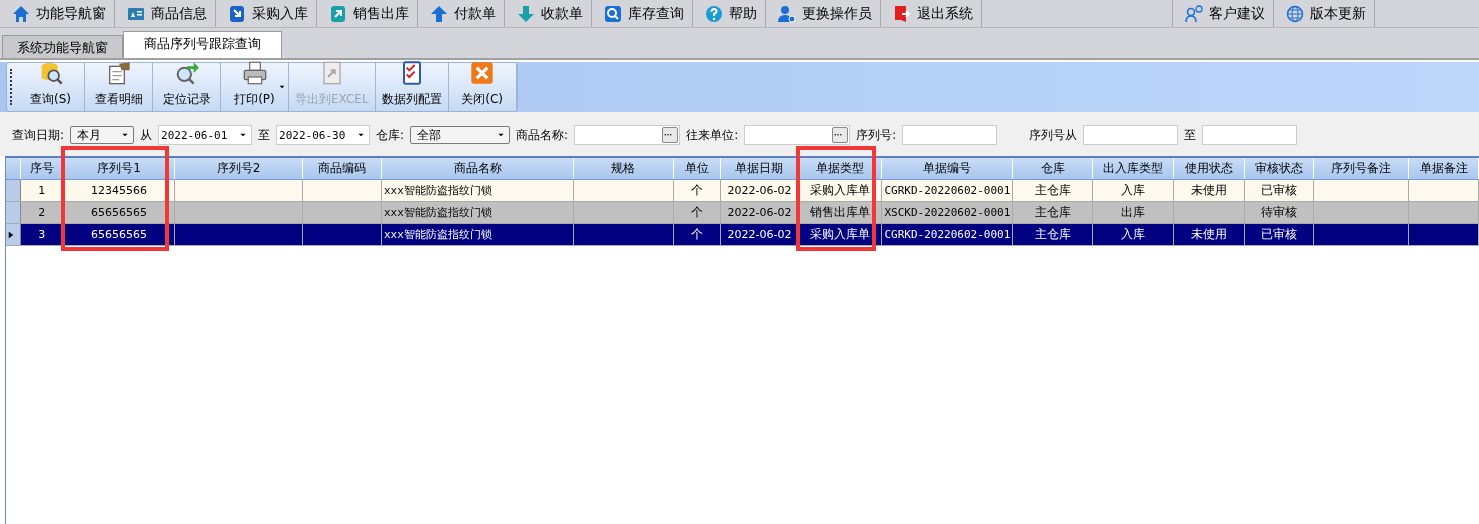 Image resolution: width=1479 pixels, height=524 pixels. I want to click on column-header: 序列号备注, so click(1361, 169).